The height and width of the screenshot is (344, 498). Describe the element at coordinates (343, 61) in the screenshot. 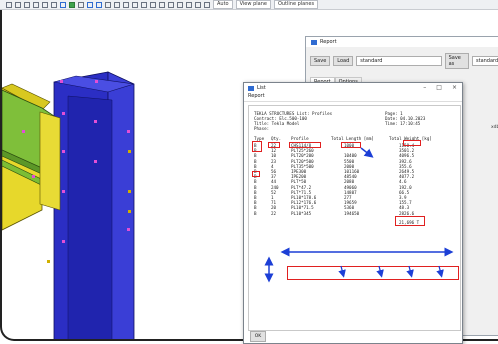

I see `load-button: Load` at that location.